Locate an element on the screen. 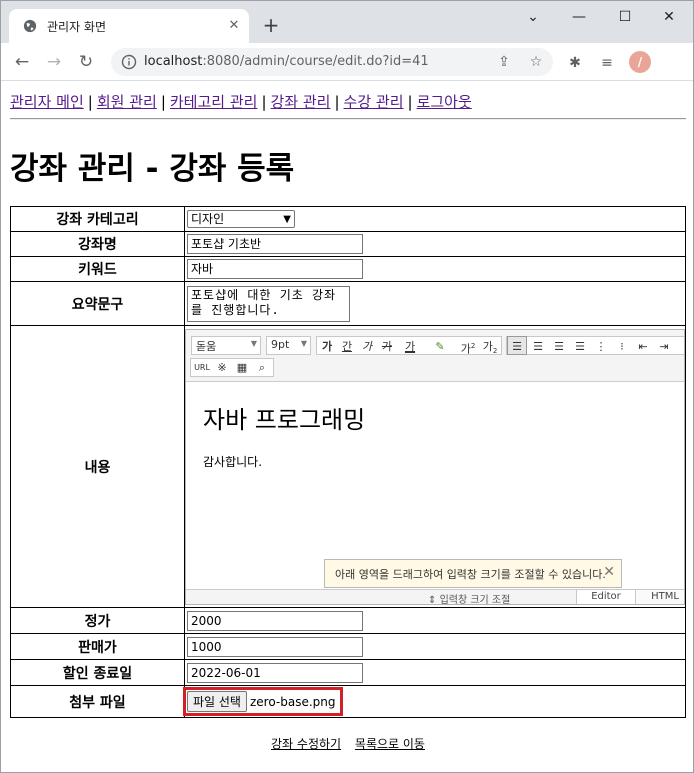 The width and height of the screenshot is (694, 773). page-title: 강좌 관리 - 강좌 등록 is located at coordinates (152, 169).